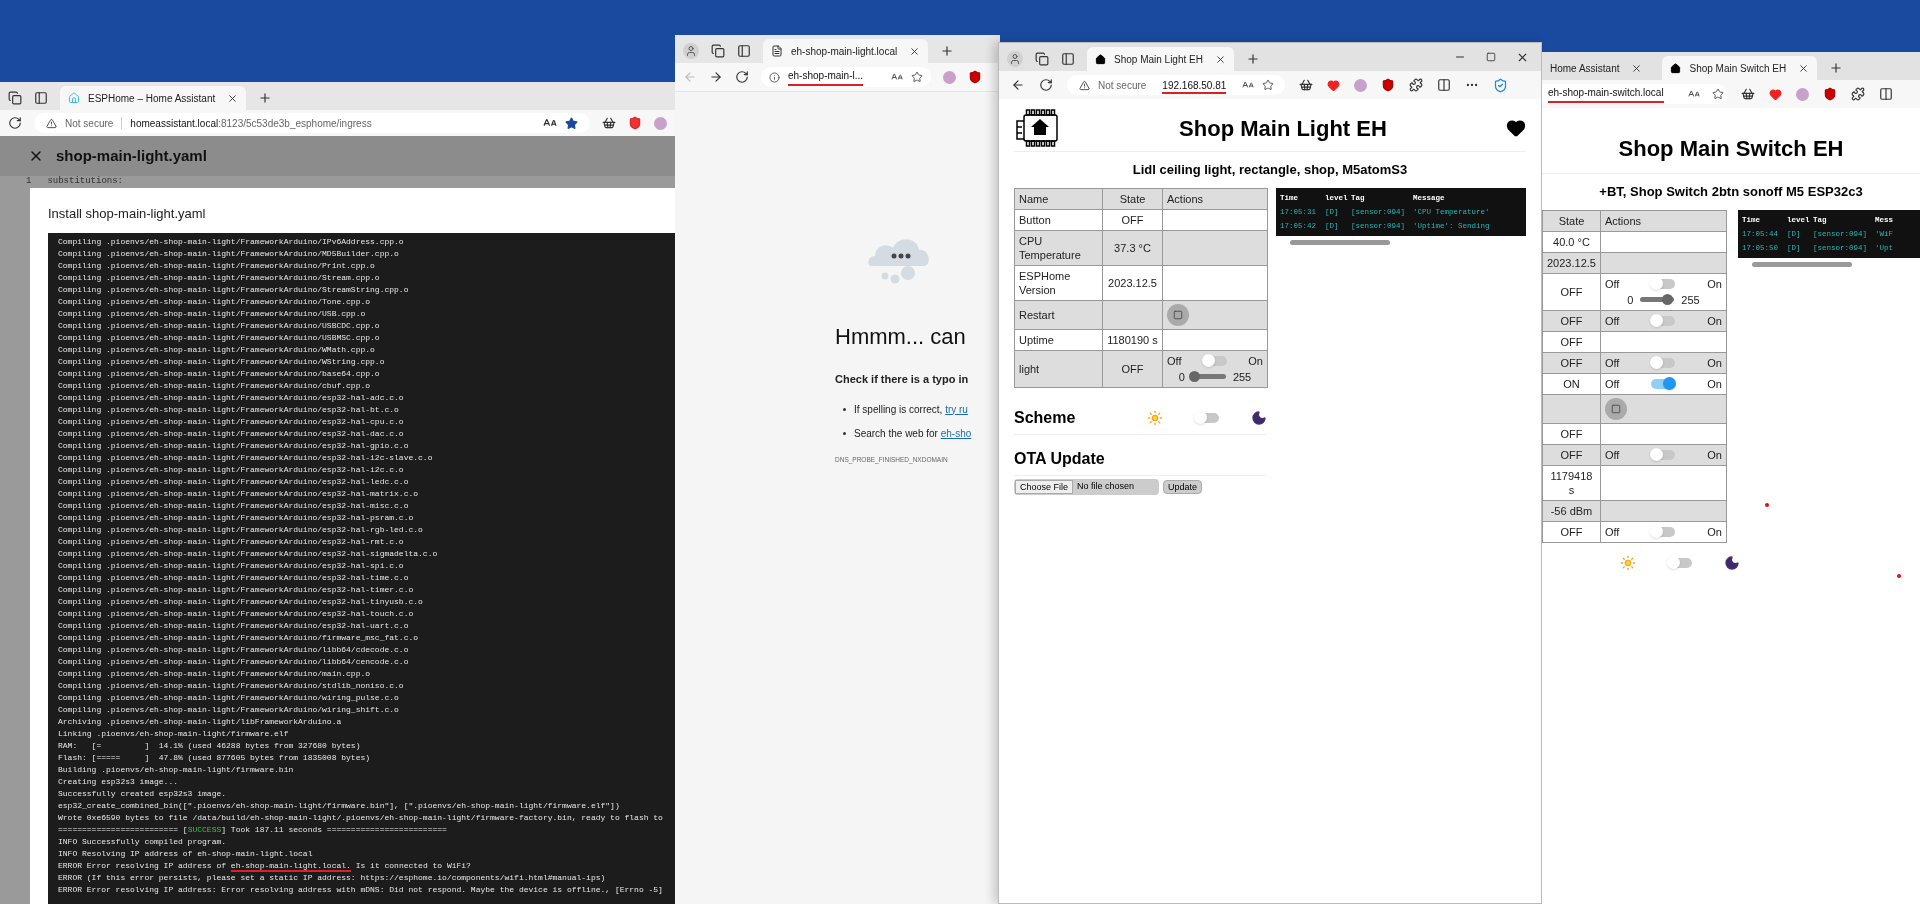  What do you see at coordinates (1183, 486) in the screenshot?
I see `update-button: Update` at bounding box center [1183, 486].